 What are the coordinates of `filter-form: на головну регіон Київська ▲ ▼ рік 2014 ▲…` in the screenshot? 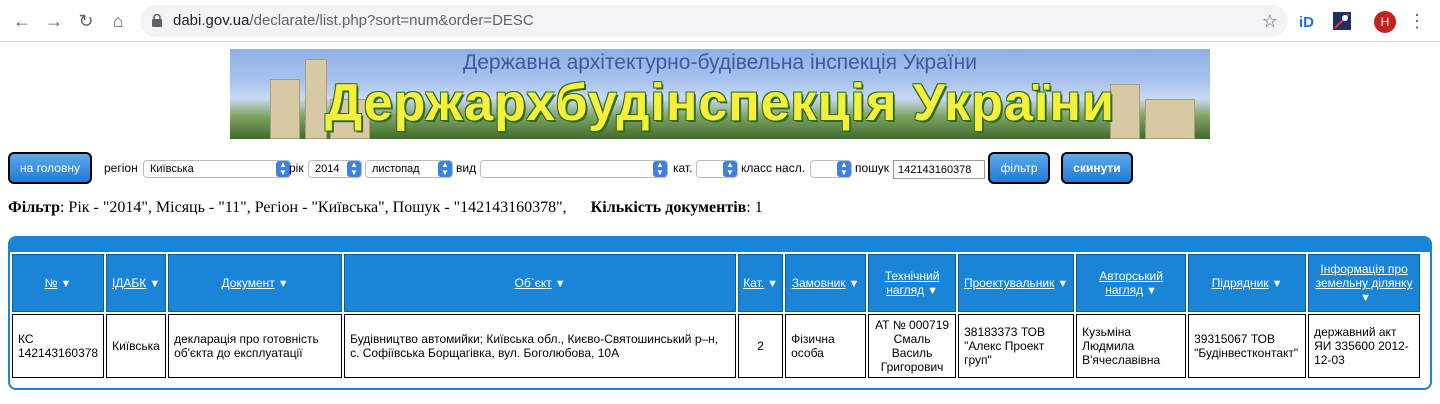 It's located at (723, 169).